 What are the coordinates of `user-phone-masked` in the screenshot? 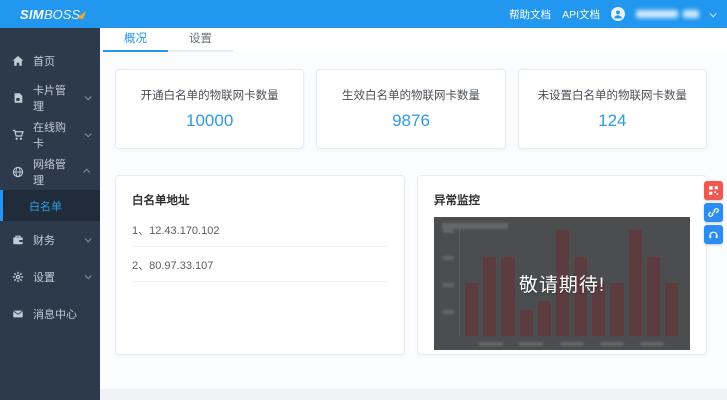 It's located at (667, 14).